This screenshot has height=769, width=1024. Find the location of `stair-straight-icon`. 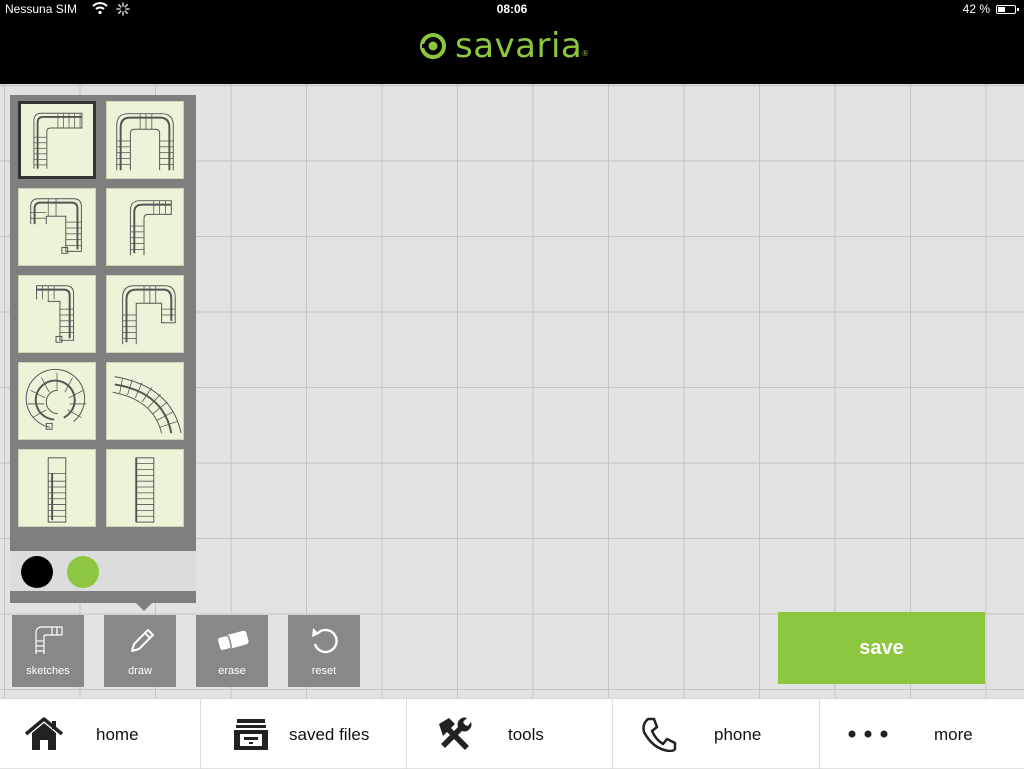

stair-straight-icon is located at coordinates (145, 490).